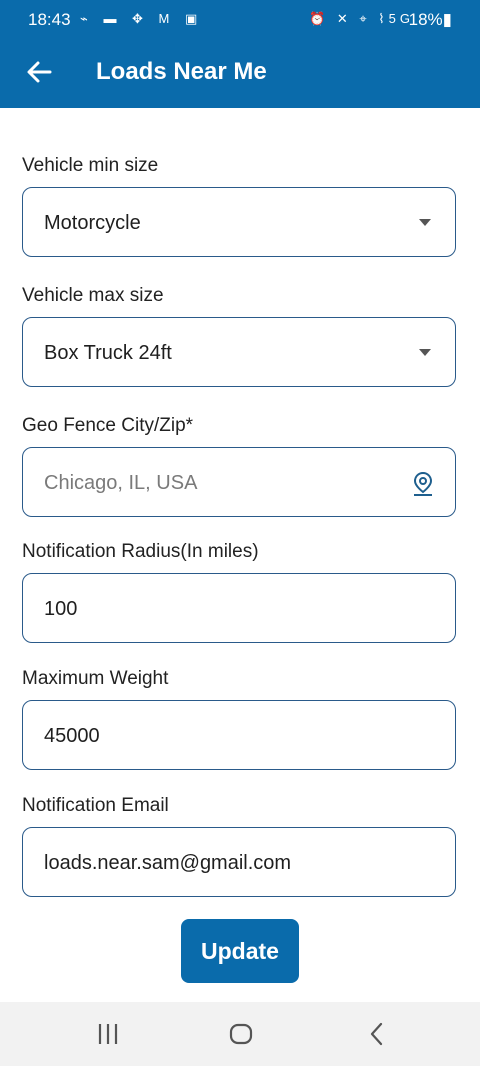 Image resolution: width=480 pixels, height=1066 pixels. Describe the element at coordinates (108, 353) in the screenshot. I see `max-size-value: Box Truck 24ft` at that location.